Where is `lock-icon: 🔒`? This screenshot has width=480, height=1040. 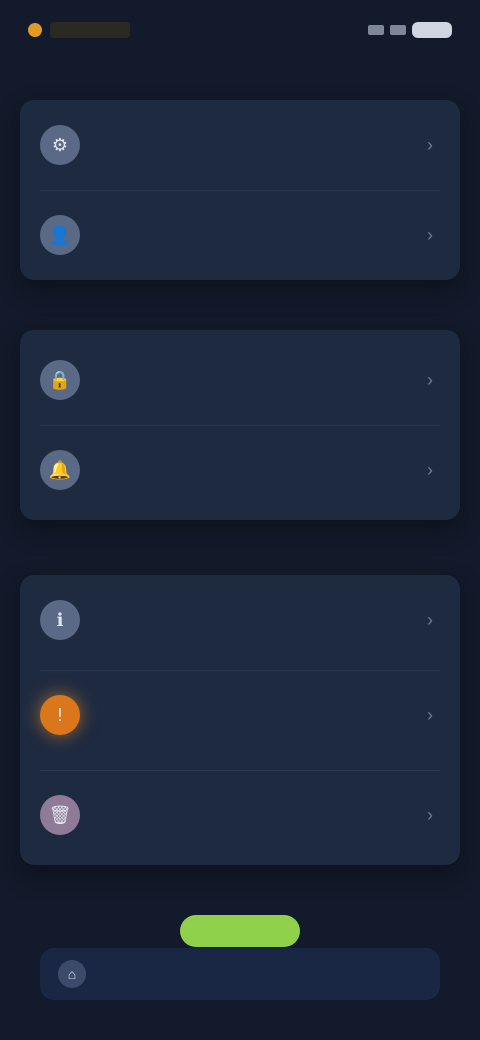 lock-icon: 🔒 is located at coordinates (60, 380).